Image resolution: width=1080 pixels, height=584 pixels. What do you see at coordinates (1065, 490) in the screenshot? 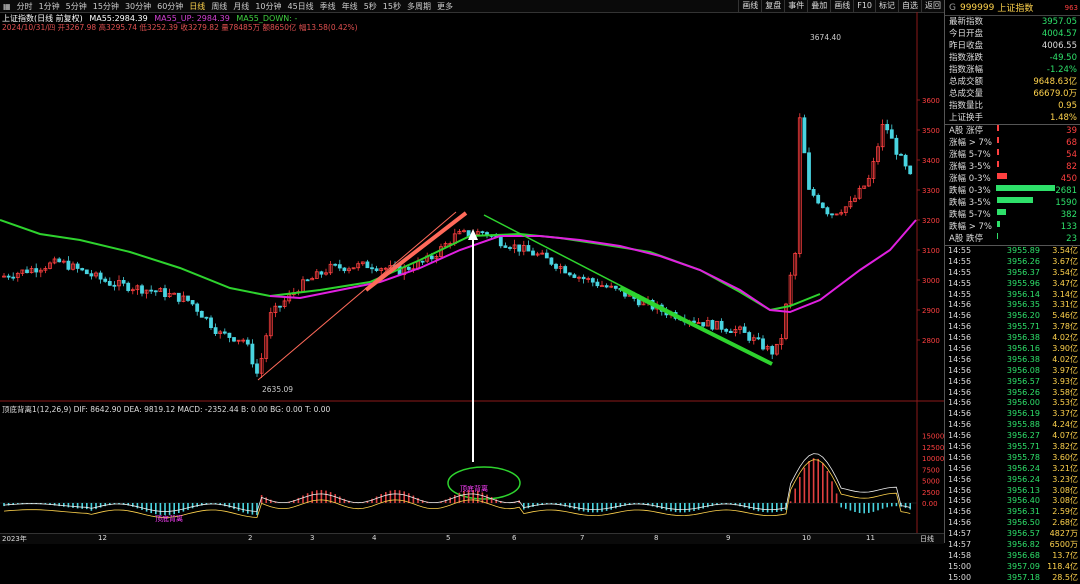
I see `tick-volume: 3.08亿` at bounding box center [1065, 490].